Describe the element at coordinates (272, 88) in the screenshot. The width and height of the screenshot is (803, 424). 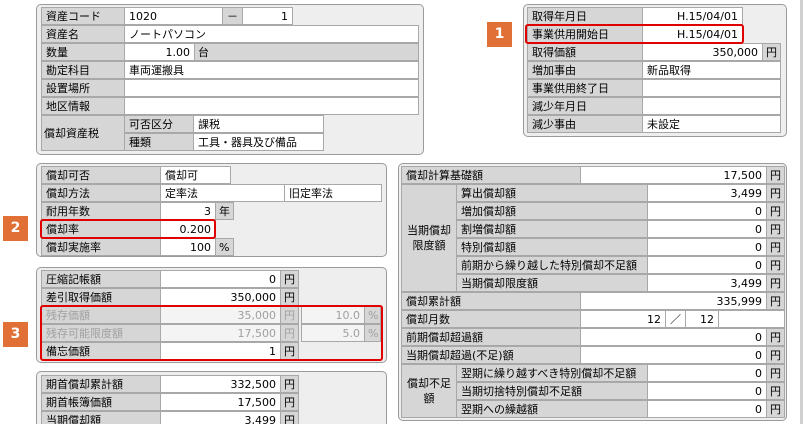
I see `location-field` at that location.